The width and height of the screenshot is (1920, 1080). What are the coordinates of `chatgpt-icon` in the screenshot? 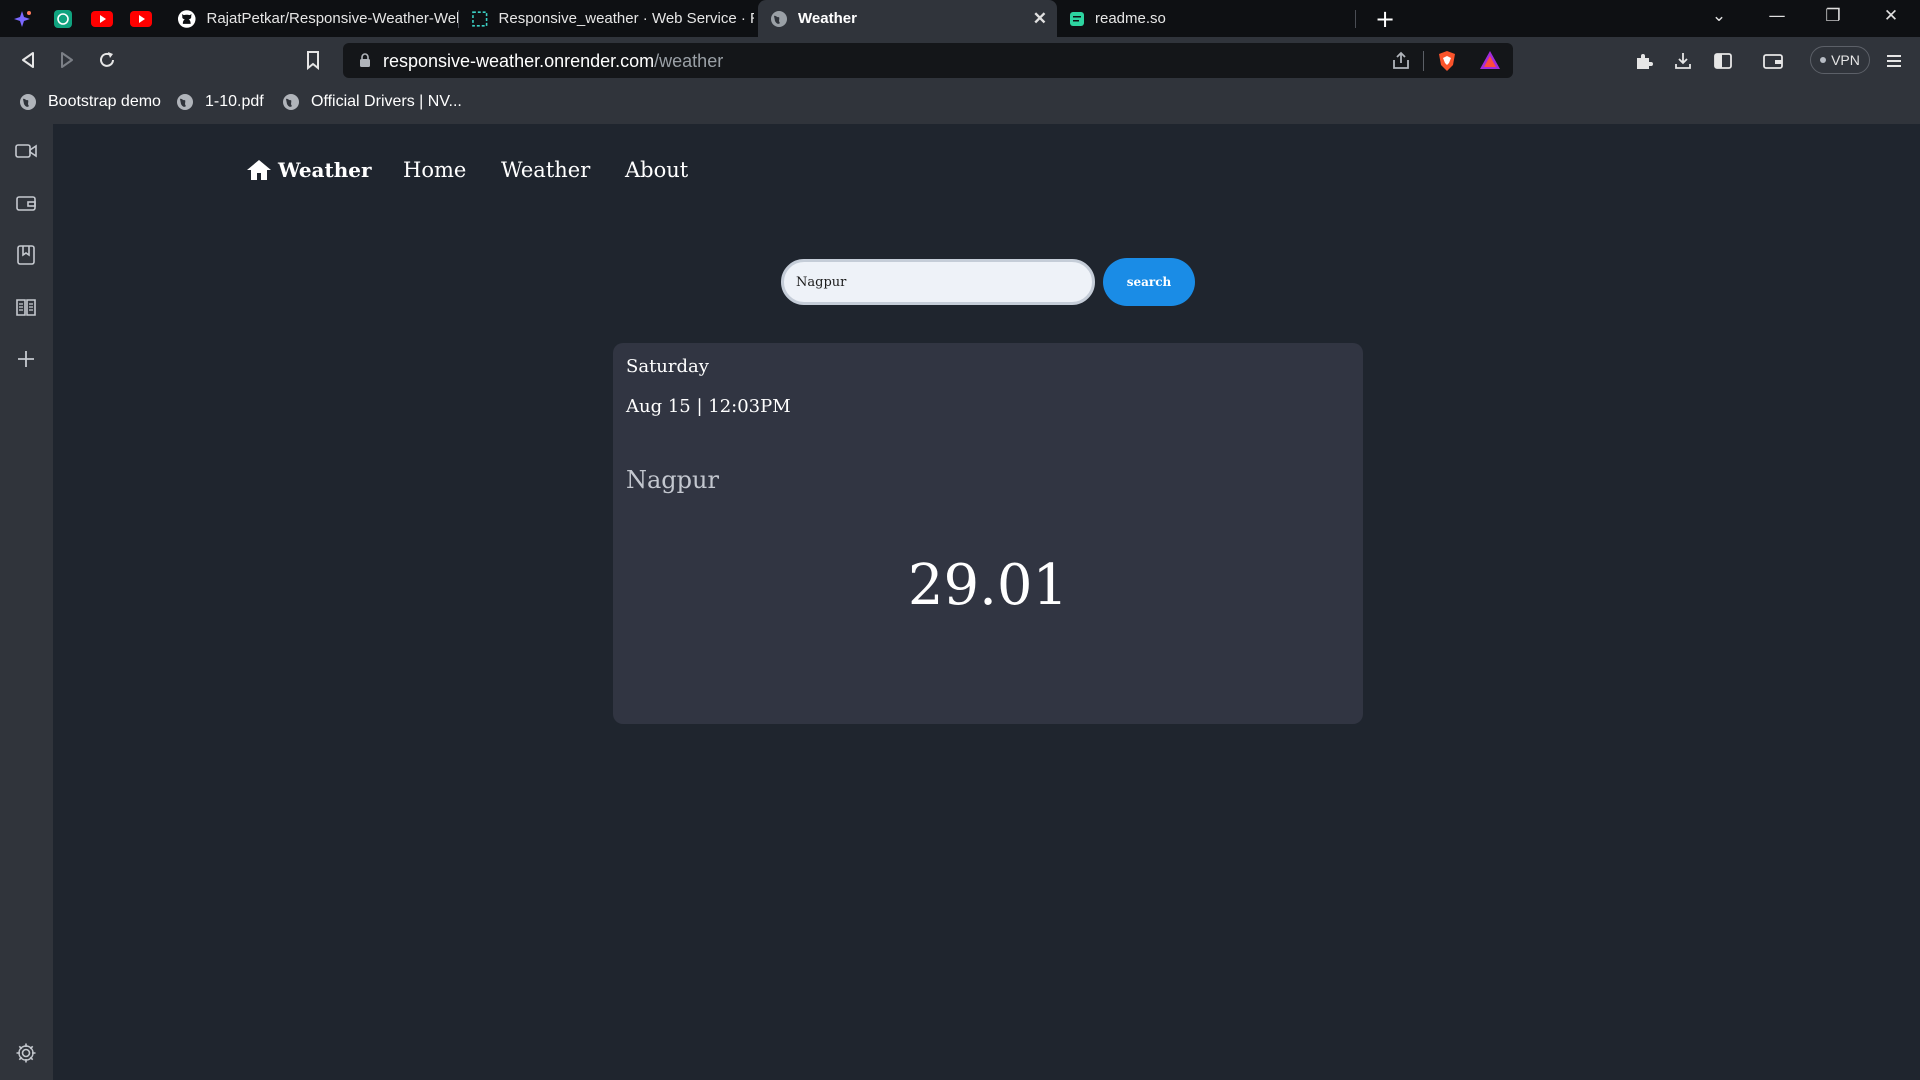 It's located at (63, 18).